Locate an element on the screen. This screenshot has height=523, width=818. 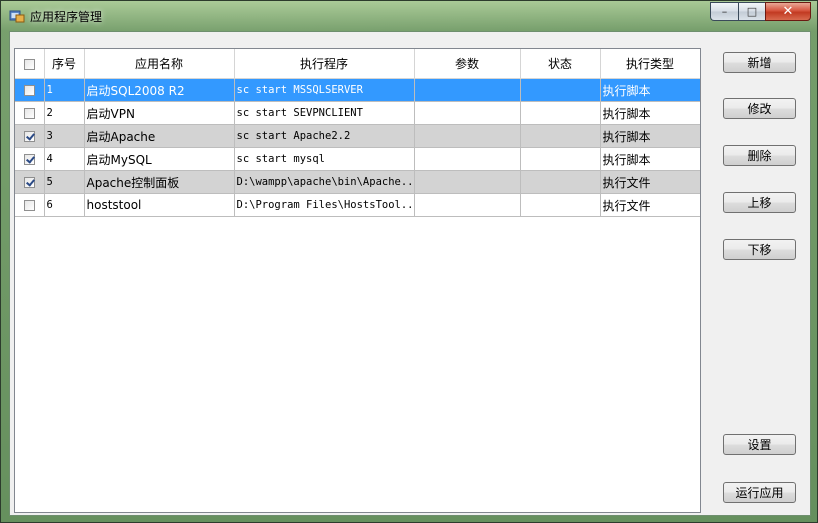
minimize-icon: – is located at coordinates (724, 11).